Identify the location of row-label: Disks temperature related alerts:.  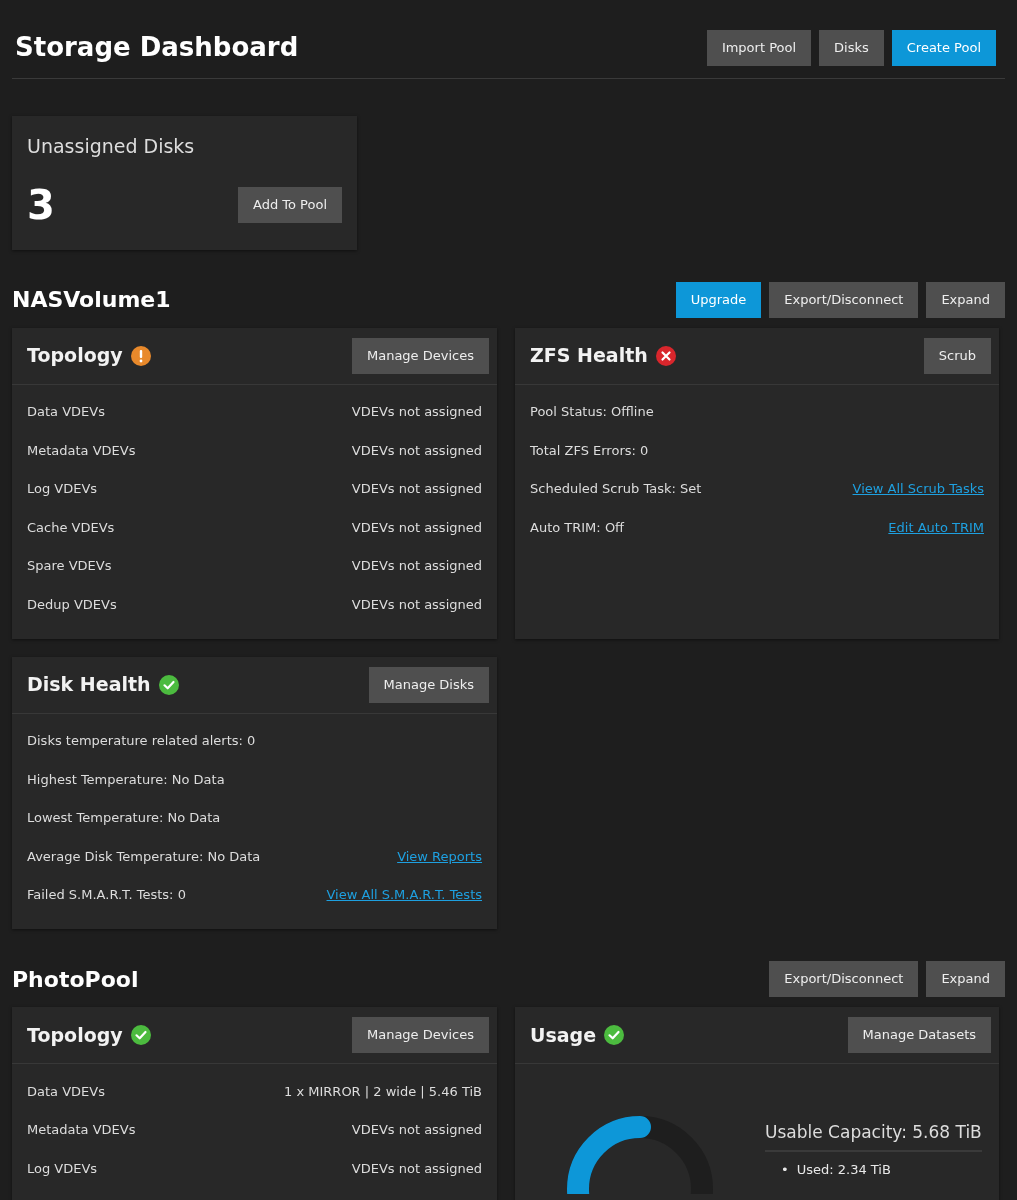
(135, 740).